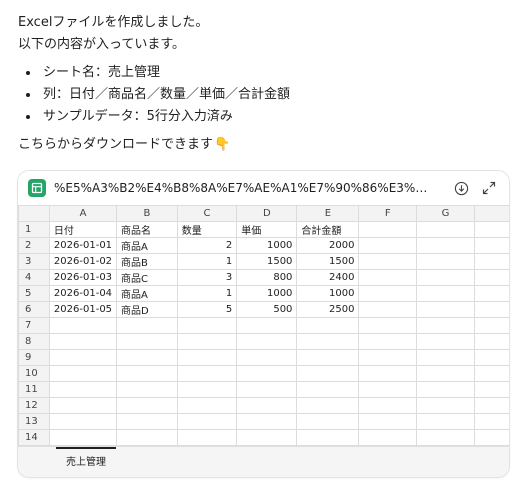 The height and width of the screenshot is (490, 530). Describe the element at coordinates (34, 389) in the screenshot. I see `row-header: 11` at that location.